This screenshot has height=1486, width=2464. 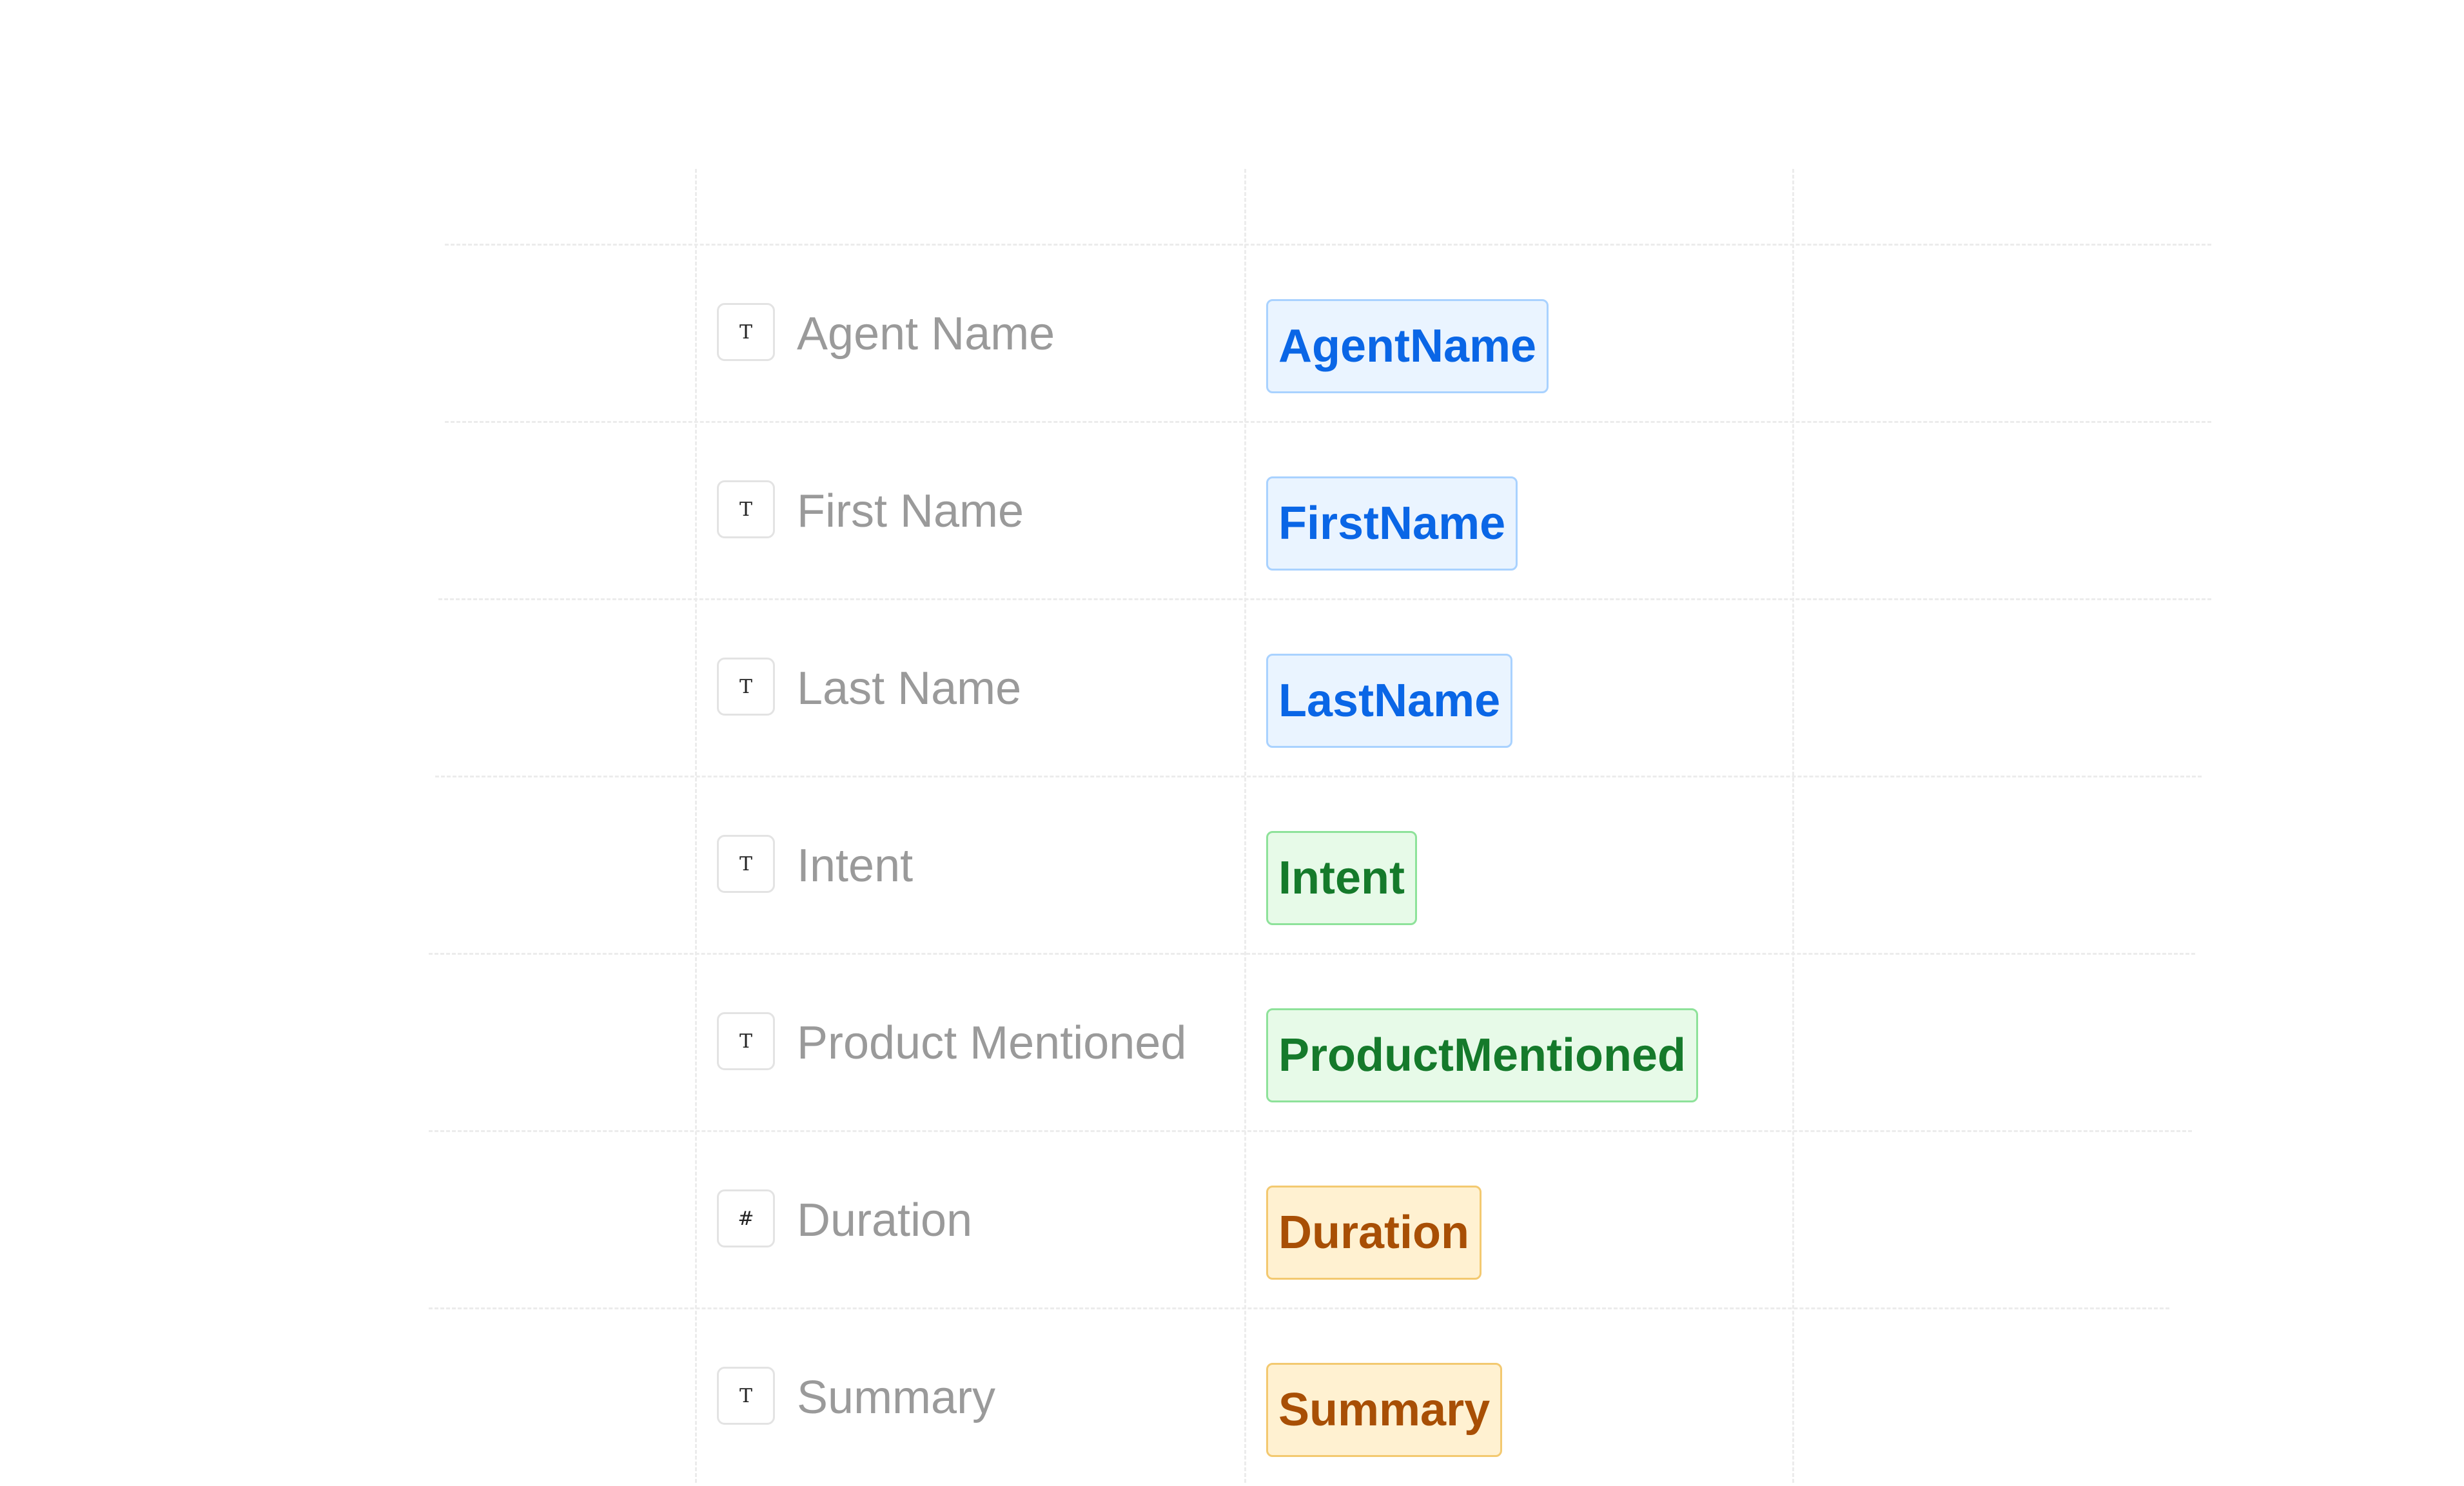 I want to click on table-row: T Last Name LastName, so click(x=1232, y=689).